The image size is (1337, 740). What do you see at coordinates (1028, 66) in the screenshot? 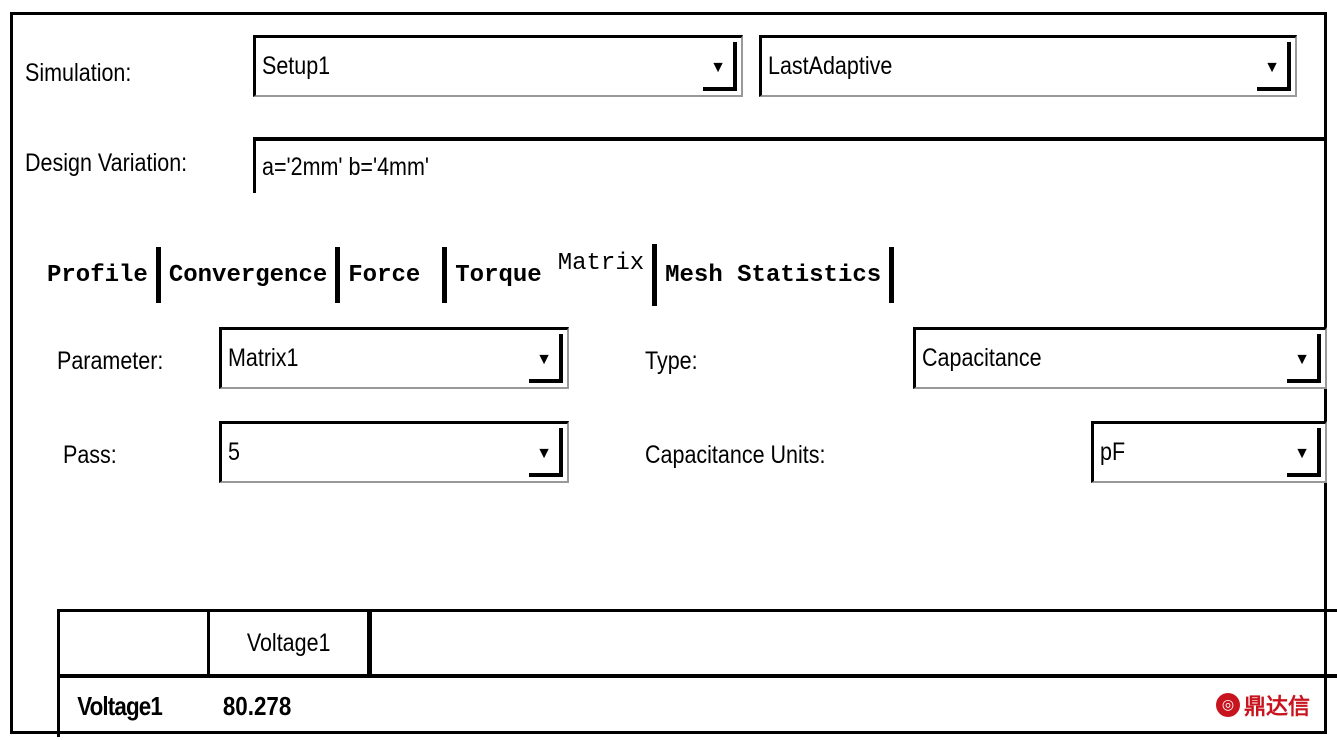
I see `solution-combo: LastAdaptive ▼` at bounding box center [1028, 66].